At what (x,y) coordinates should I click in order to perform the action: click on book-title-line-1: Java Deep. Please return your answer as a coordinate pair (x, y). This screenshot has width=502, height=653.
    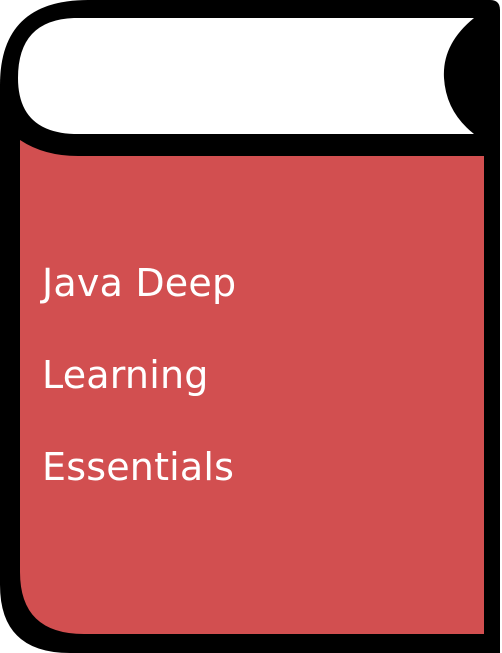
    Looking at the image, I should click on (139, 283).